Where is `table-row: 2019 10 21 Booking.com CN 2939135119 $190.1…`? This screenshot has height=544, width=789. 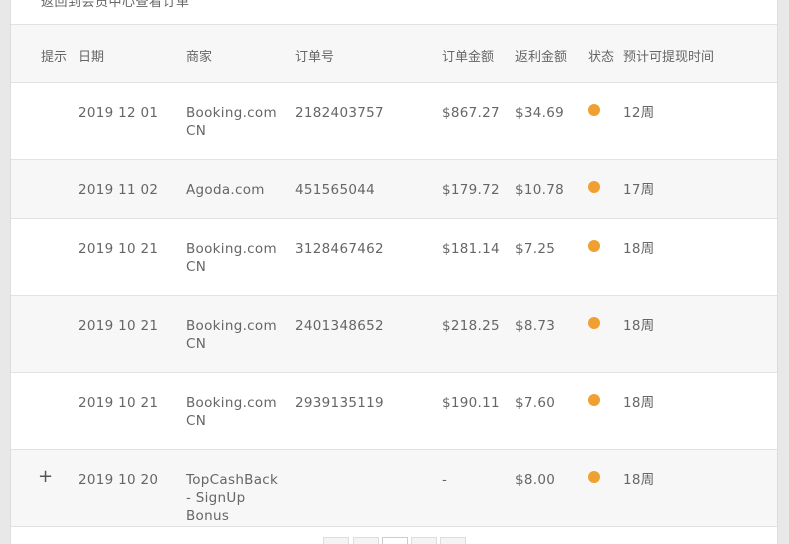
table-row: 2019 10 21 Booking.com CN 2939135119 $190.1… is located at coordinates (394, 411).